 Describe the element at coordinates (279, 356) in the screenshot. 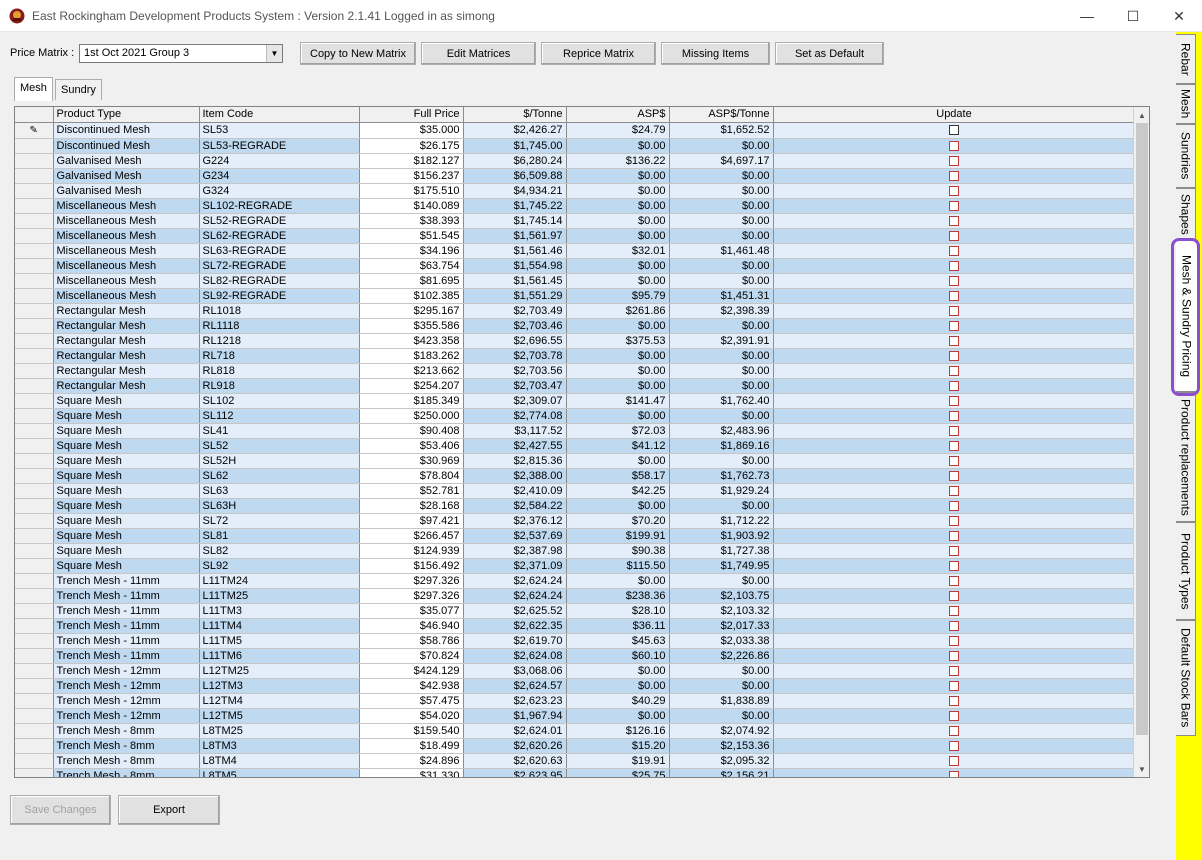

I see `cell-item-code: RL718` at that location.